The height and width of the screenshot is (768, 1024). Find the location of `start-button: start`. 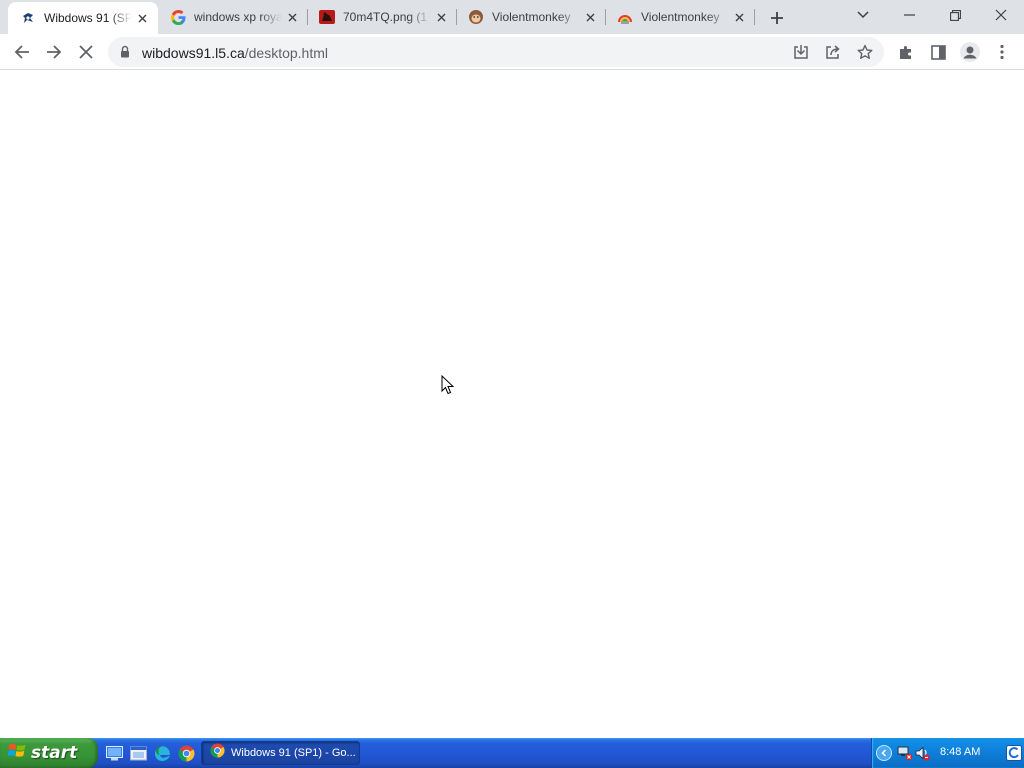

start-button: start is located at coordinates (49, 753).